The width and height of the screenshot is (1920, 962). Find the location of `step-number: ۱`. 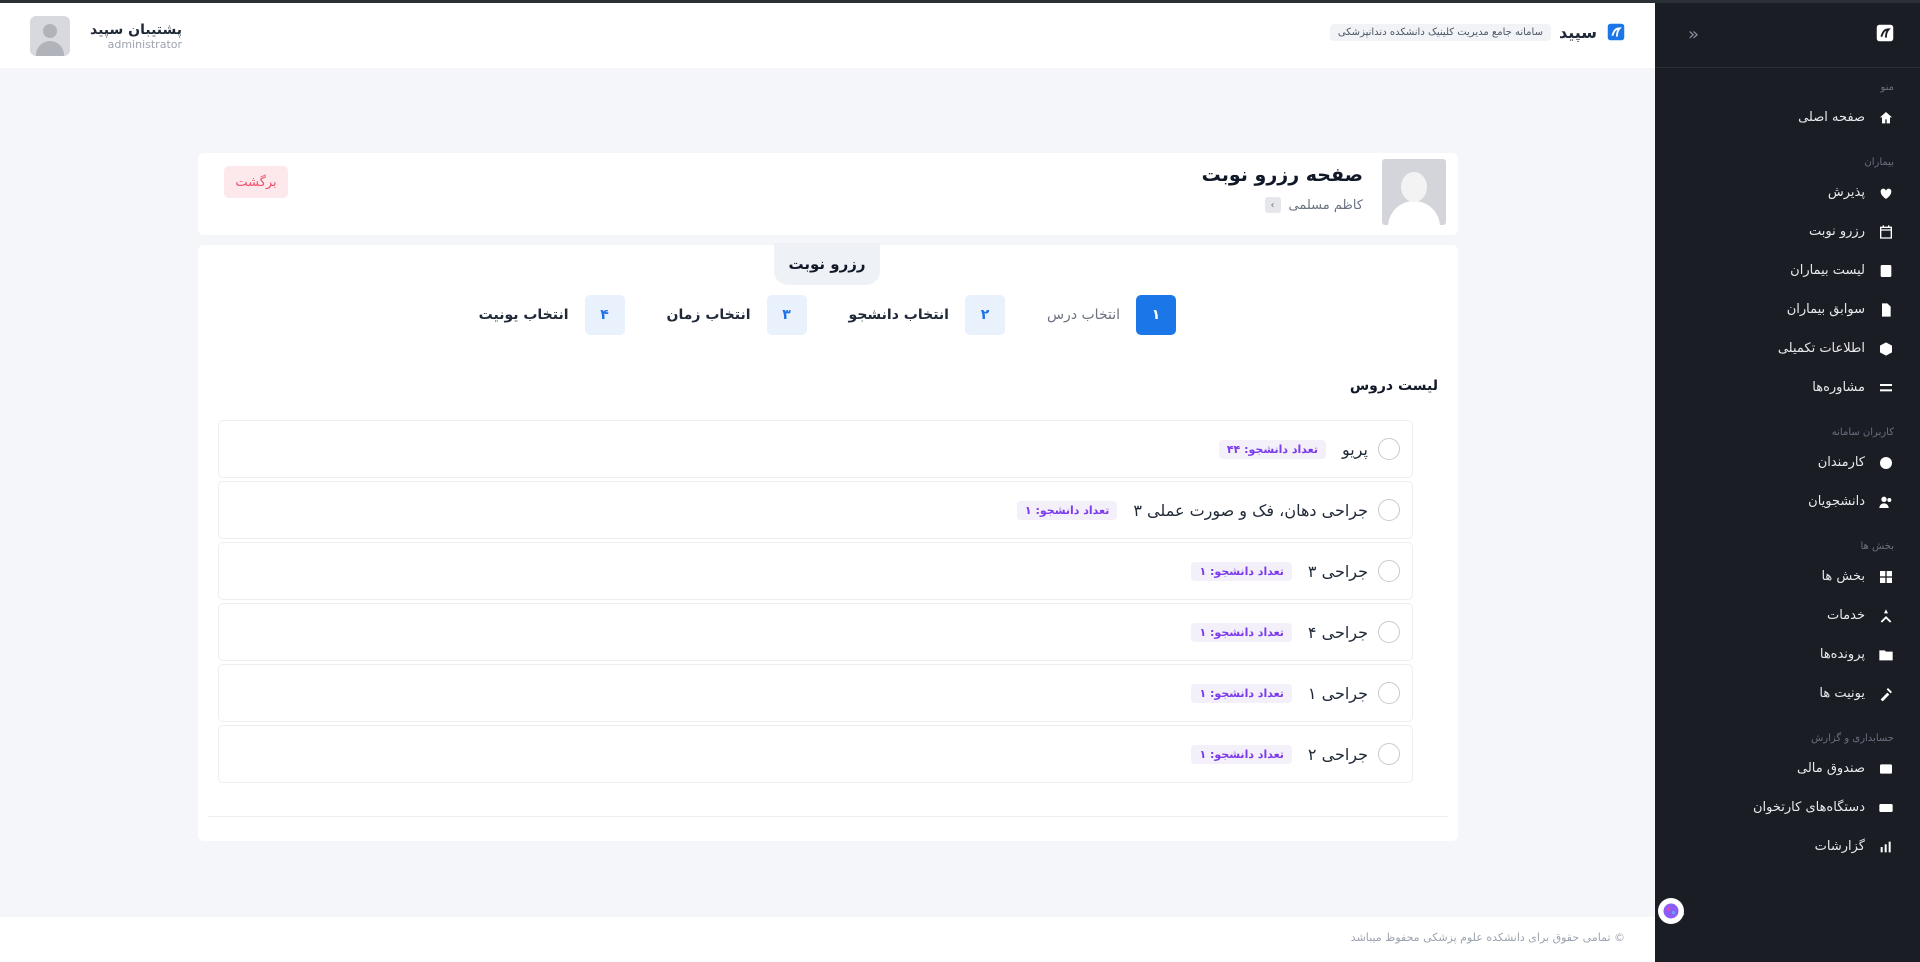

step-number: ۱ is located at coordinates (1156, 315).